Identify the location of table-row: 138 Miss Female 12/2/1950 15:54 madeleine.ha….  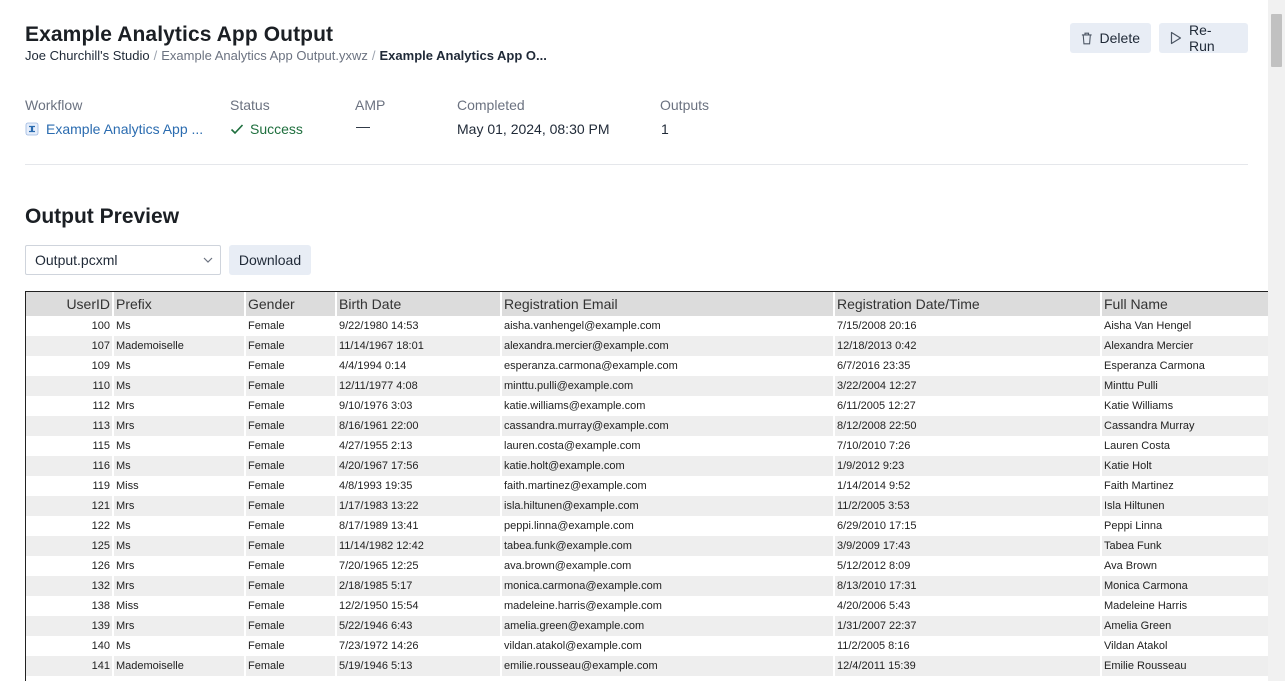
(647, 606).